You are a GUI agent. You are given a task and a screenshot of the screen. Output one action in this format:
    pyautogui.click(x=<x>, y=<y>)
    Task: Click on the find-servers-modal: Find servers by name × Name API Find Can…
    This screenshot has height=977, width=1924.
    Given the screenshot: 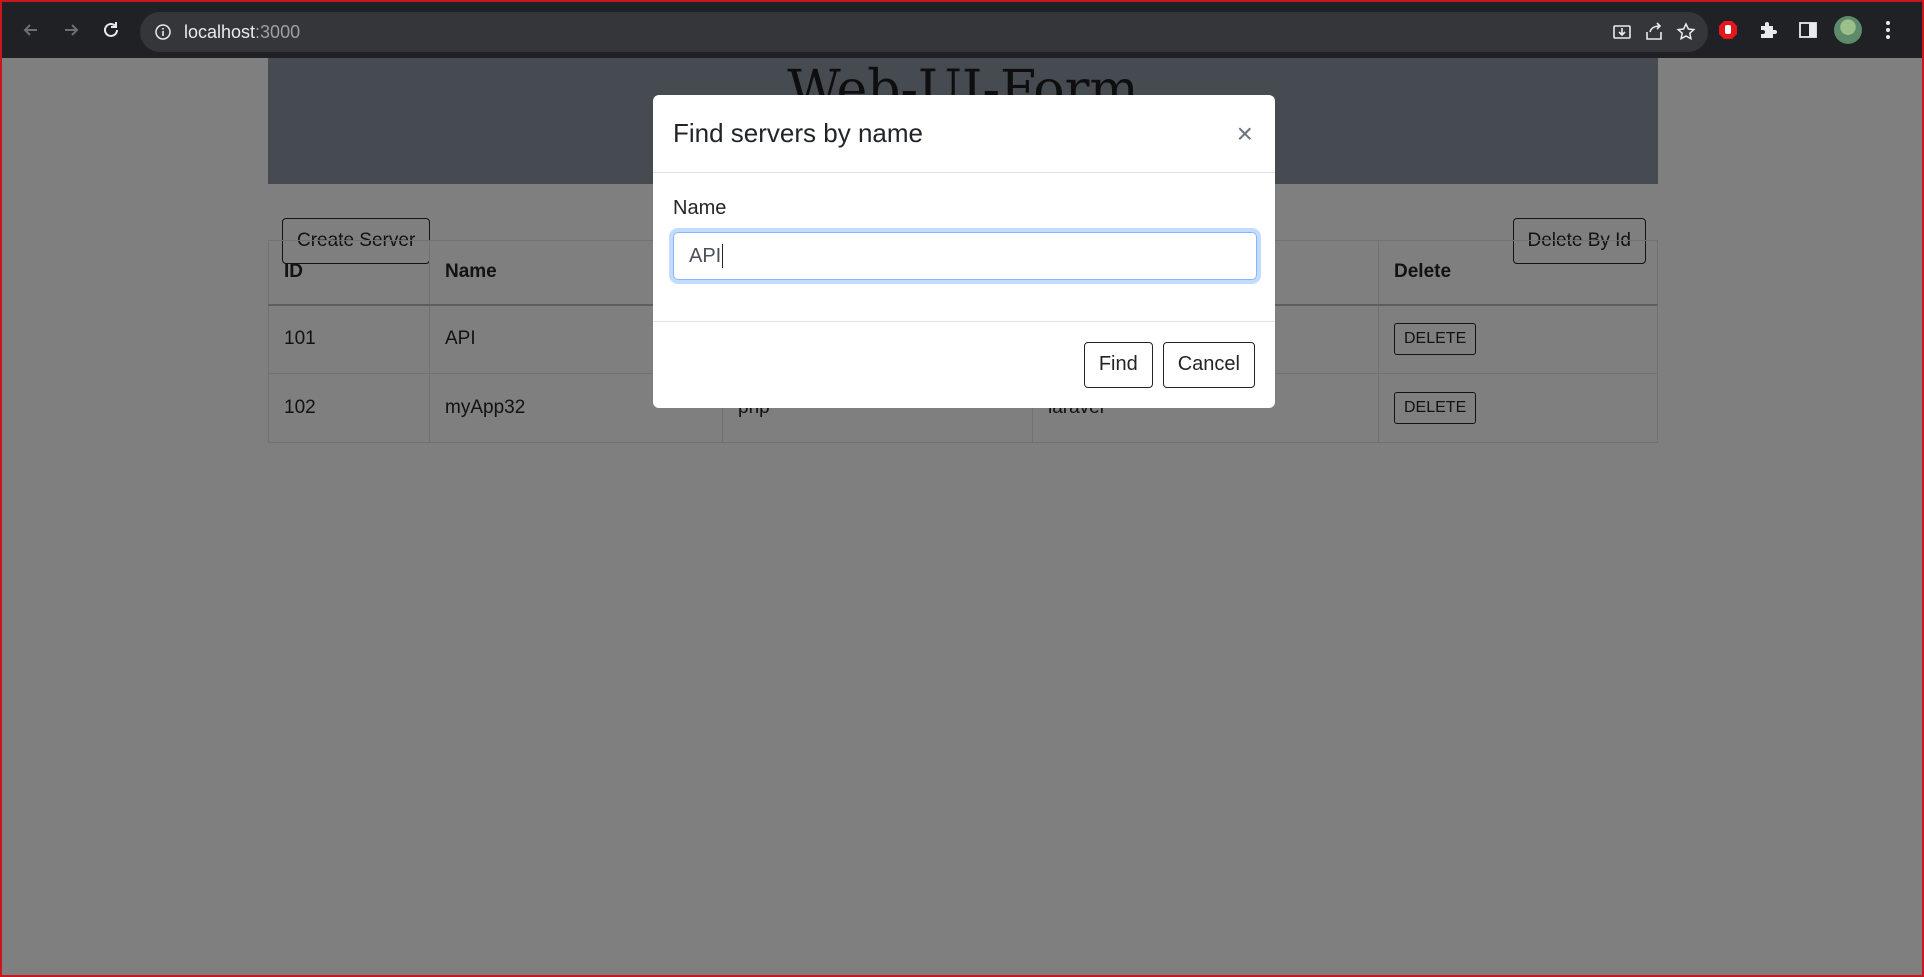 What is the action you would take?
    pyautogui.click(x=964, y=251)
    